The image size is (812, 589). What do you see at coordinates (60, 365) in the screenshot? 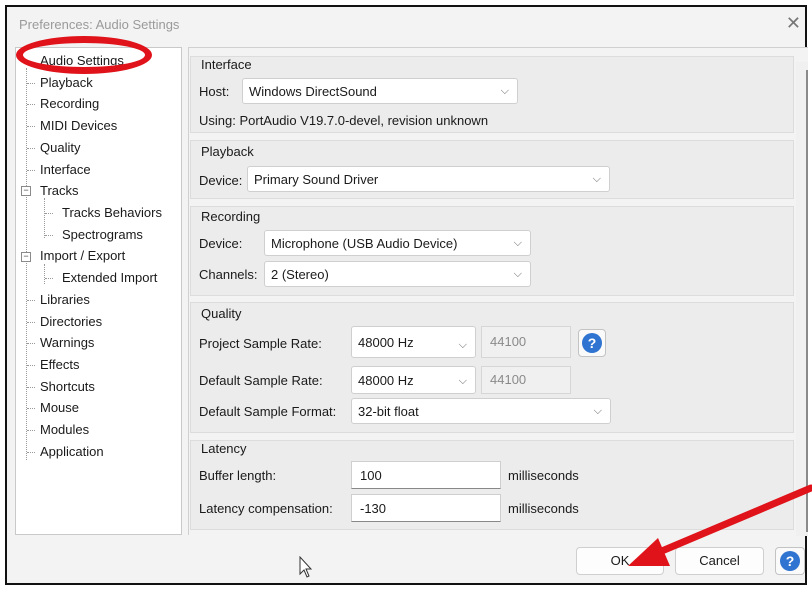
I see `tree-item-effects: Effects` at bounding box center [60, 365].